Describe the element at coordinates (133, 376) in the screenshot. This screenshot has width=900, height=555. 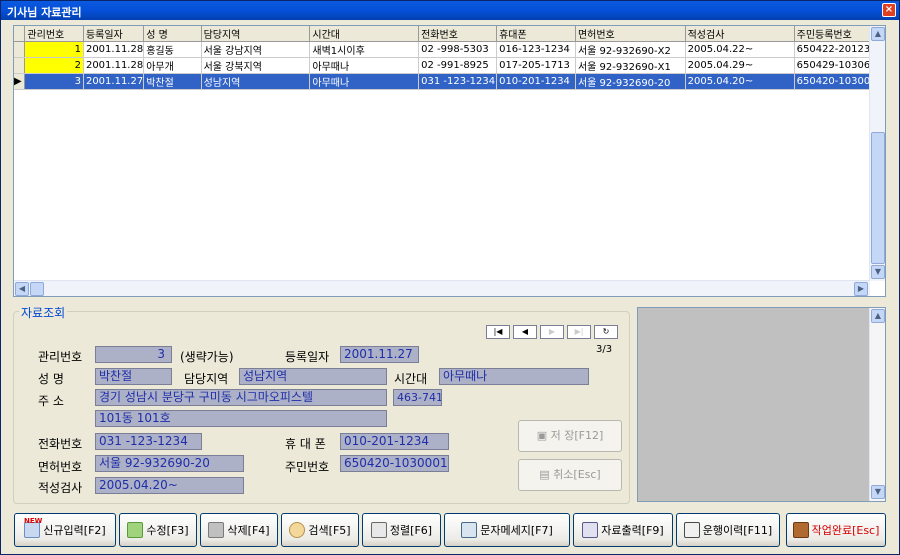
I see `name-field: 박찬절` at that location.